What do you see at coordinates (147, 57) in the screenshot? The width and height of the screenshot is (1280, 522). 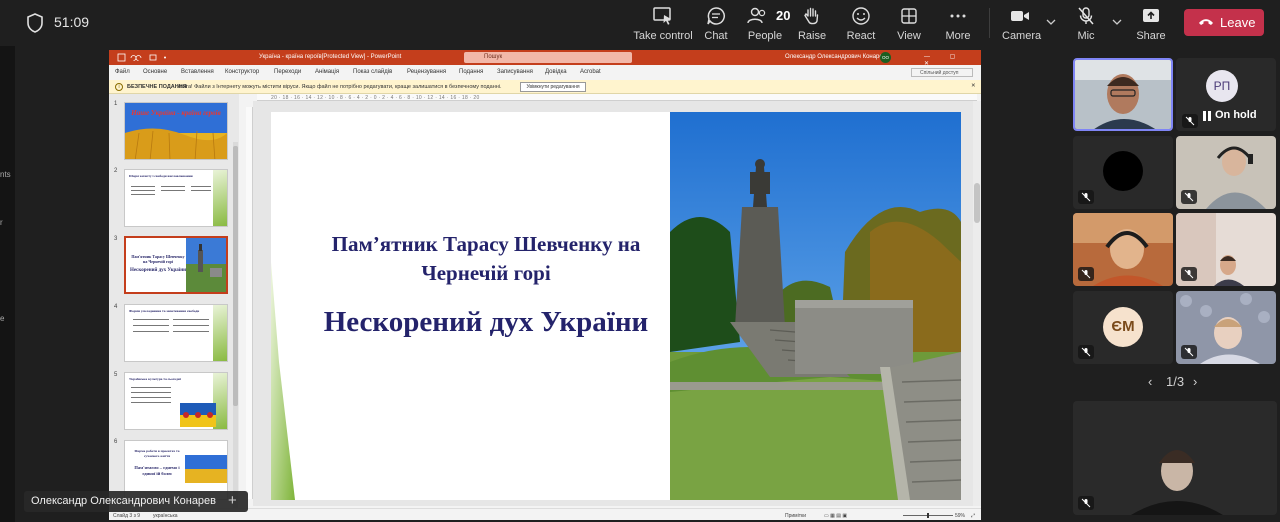 I see `quick-access-toolbar-icon` at bounding box center [147, 57].